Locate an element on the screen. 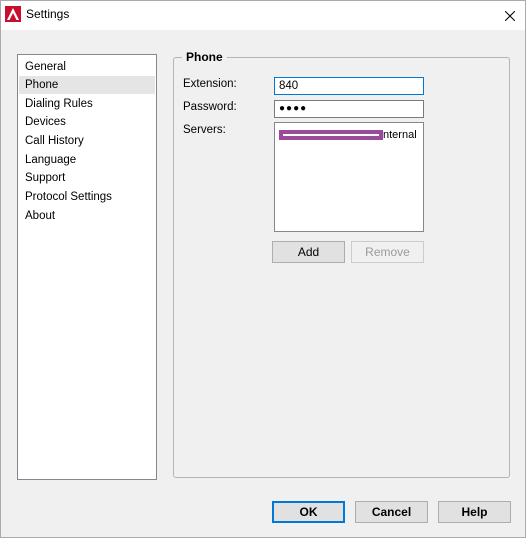  servers-label: Servers: is located at coordinates (204, 130).